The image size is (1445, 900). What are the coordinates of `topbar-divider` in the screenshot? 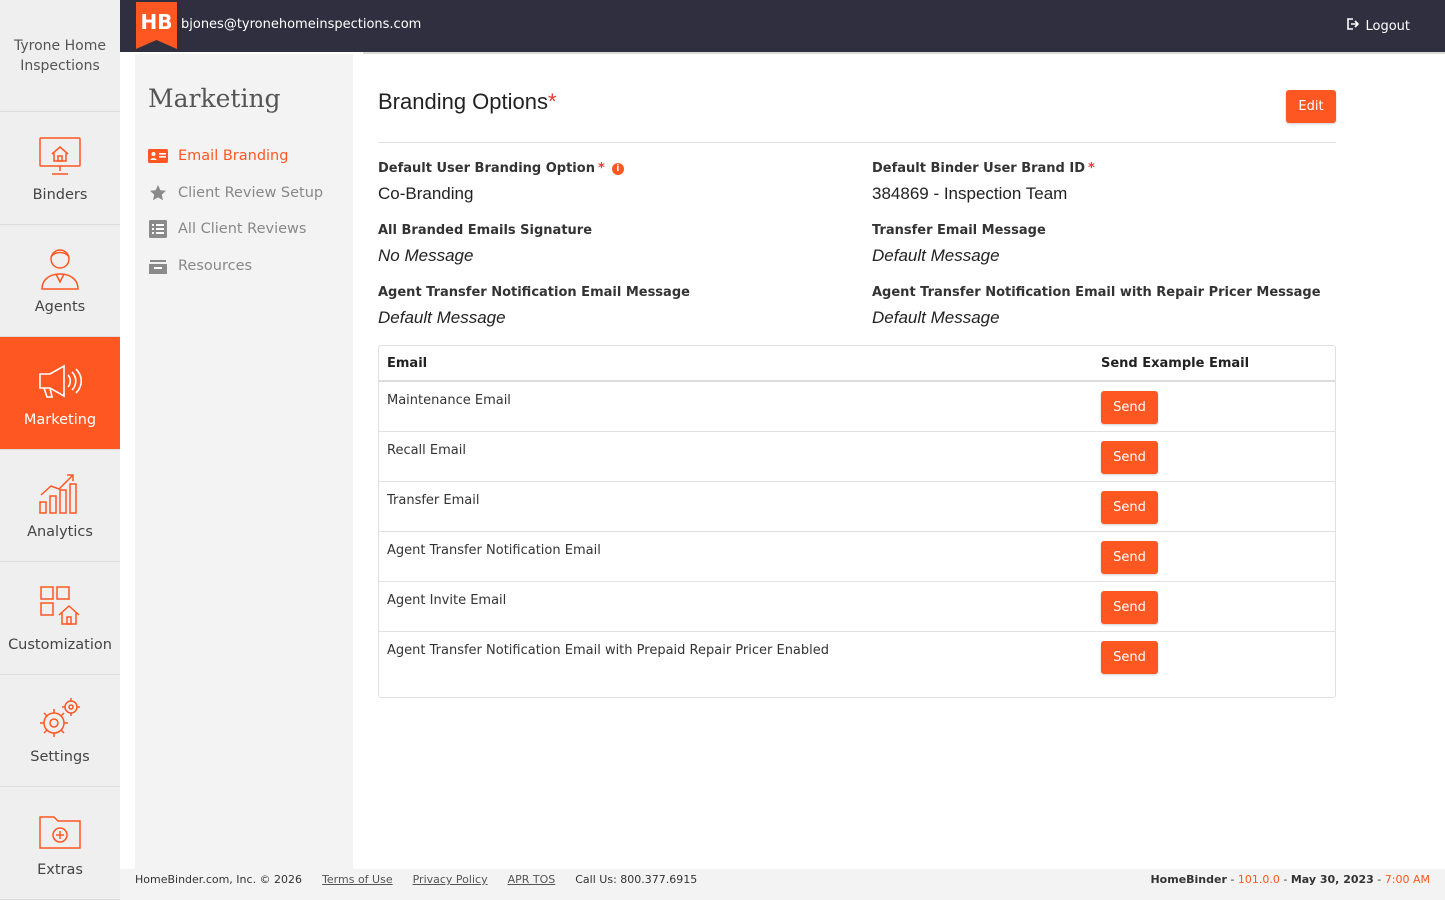 It's located at (904, 53).